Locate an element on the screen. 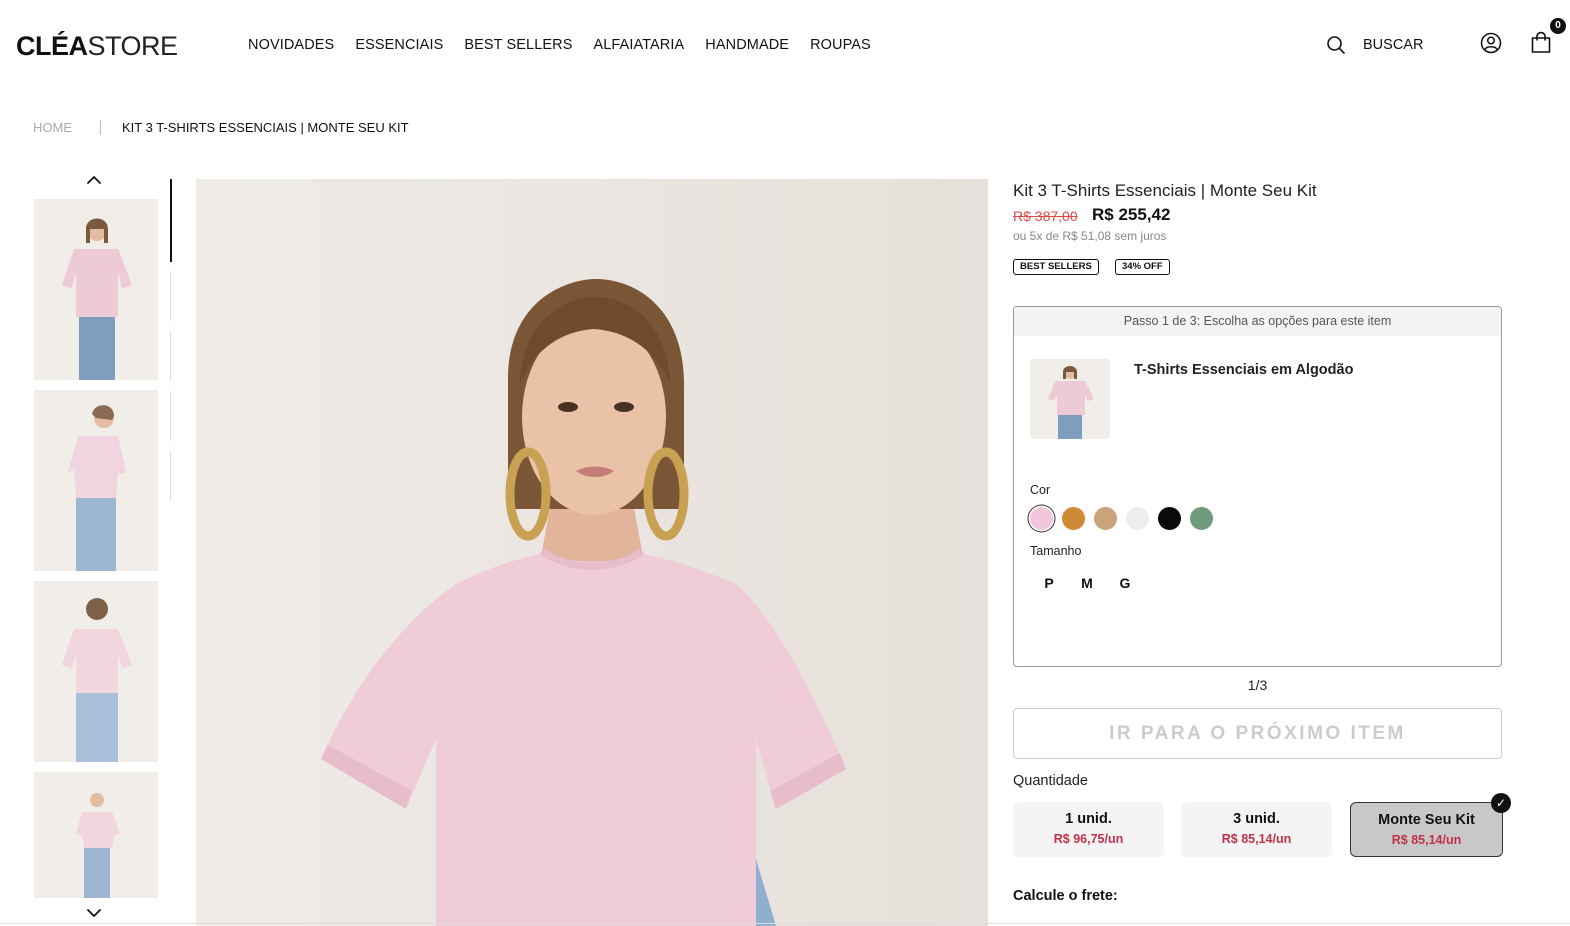 Image resolution: width=1570 pixels, height=926 pixels. product-photo-side is located at coordinates (96, 480).